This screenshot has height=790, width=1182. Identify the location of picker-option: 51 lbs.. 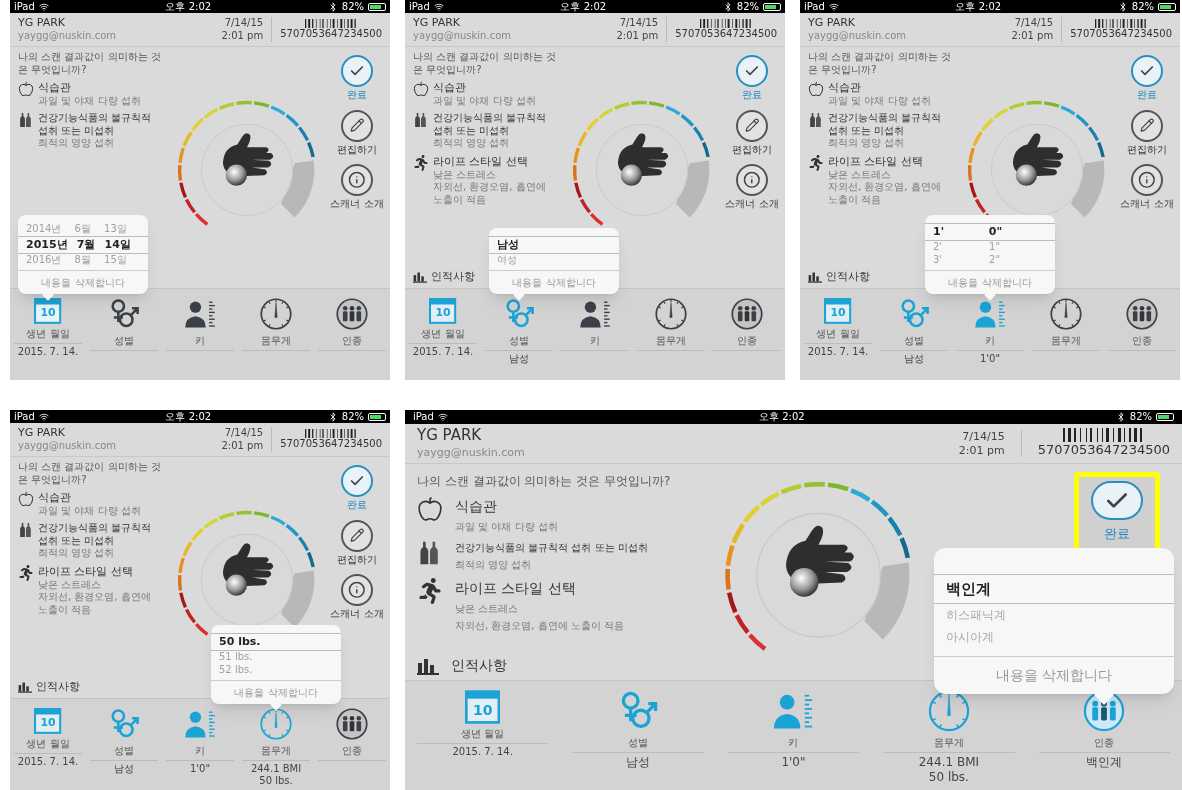
(276, 657).